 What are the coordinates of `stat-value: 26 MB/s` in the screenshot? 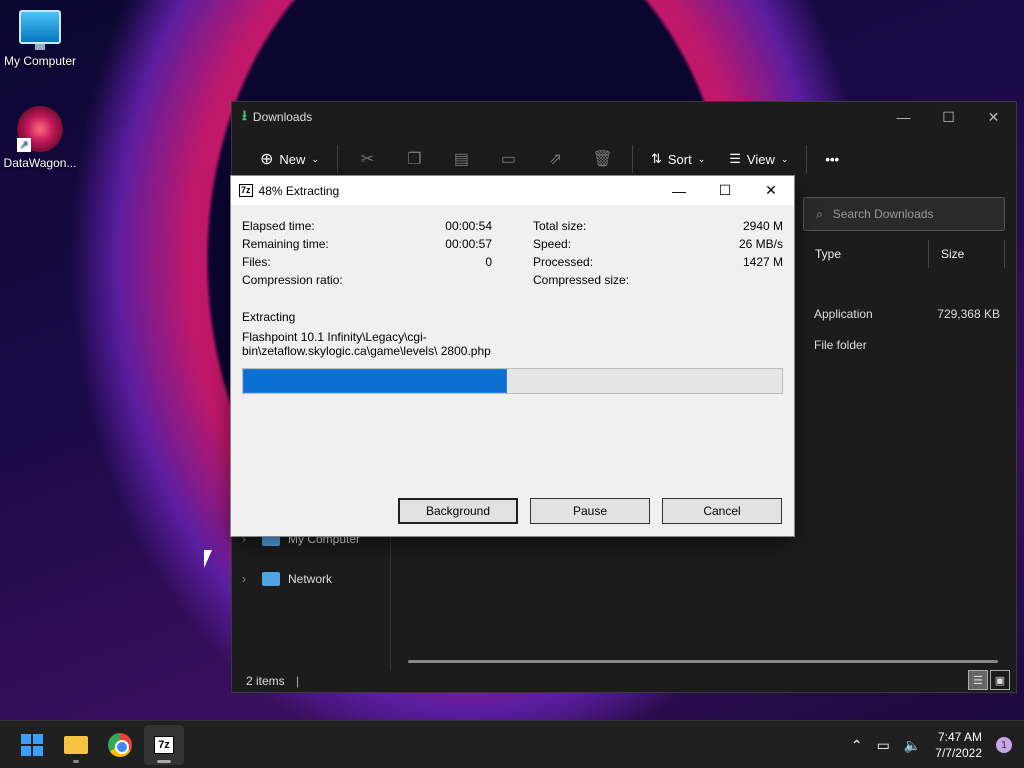 It's located at (760, 244).